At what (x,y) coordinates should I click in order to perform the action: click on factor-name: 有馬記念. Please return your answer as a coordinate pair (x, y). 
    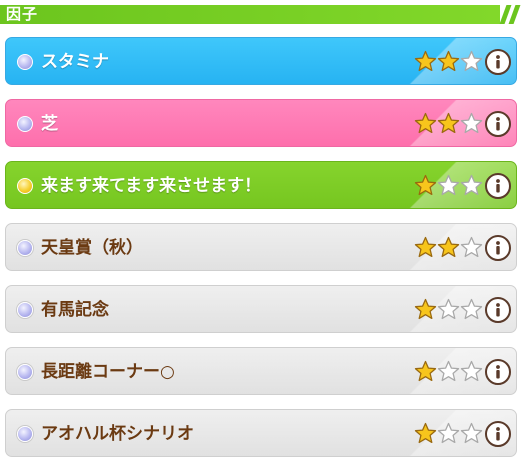
    Looking at the image, I should click on (75, 310).